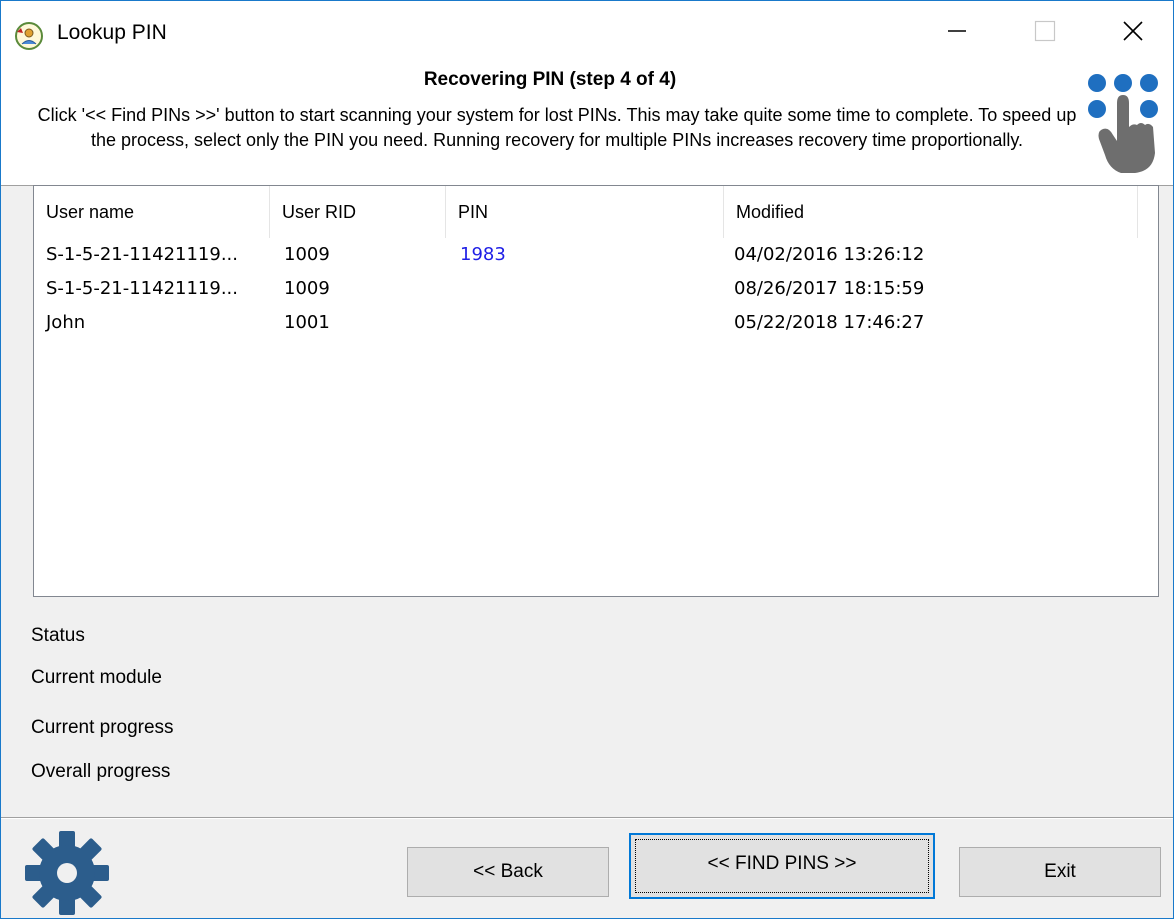 The image size is (1174, 919). What do you see at coordinates (29, 36) in the screenshot?
I see `app-icon` at bounding box center [29, 36].